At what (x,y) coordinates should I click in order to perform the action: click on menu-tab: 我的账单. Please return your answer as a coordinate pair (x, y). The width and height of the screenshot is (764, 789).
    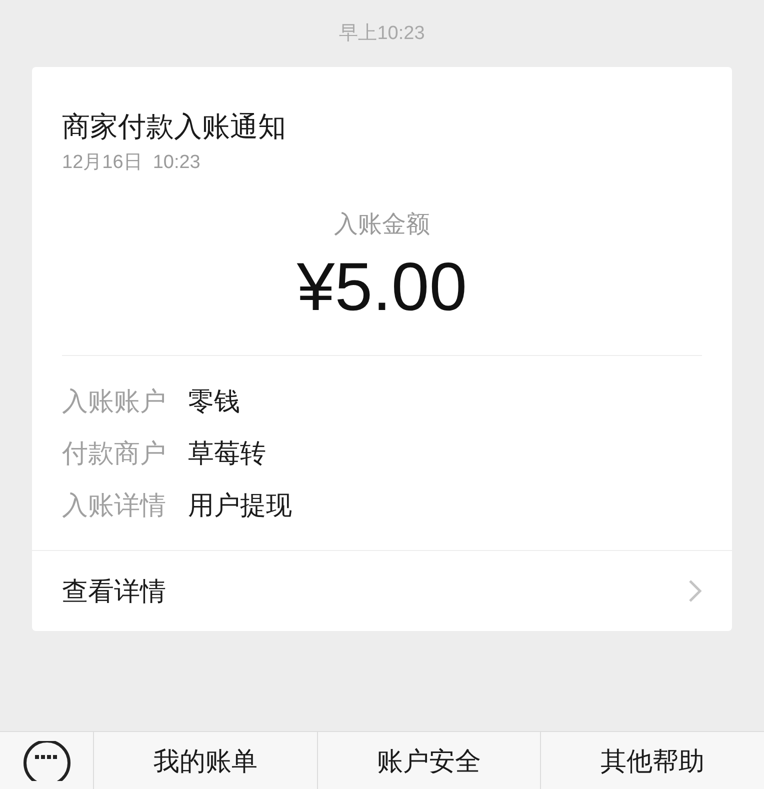
    Looking at the image, I should click on (205, 761).